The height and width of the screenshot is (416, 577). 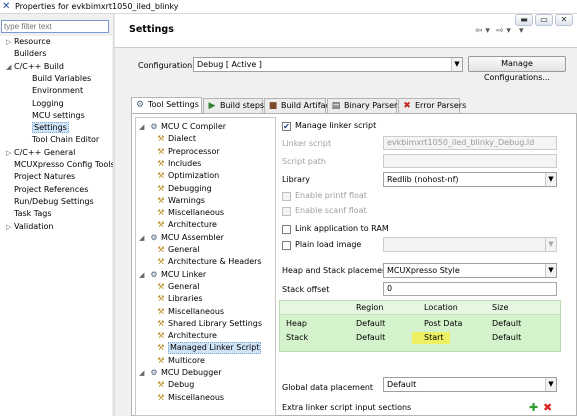 I want to click on library-value: Redlib (nohost-nf), so click(x=423, y=179).